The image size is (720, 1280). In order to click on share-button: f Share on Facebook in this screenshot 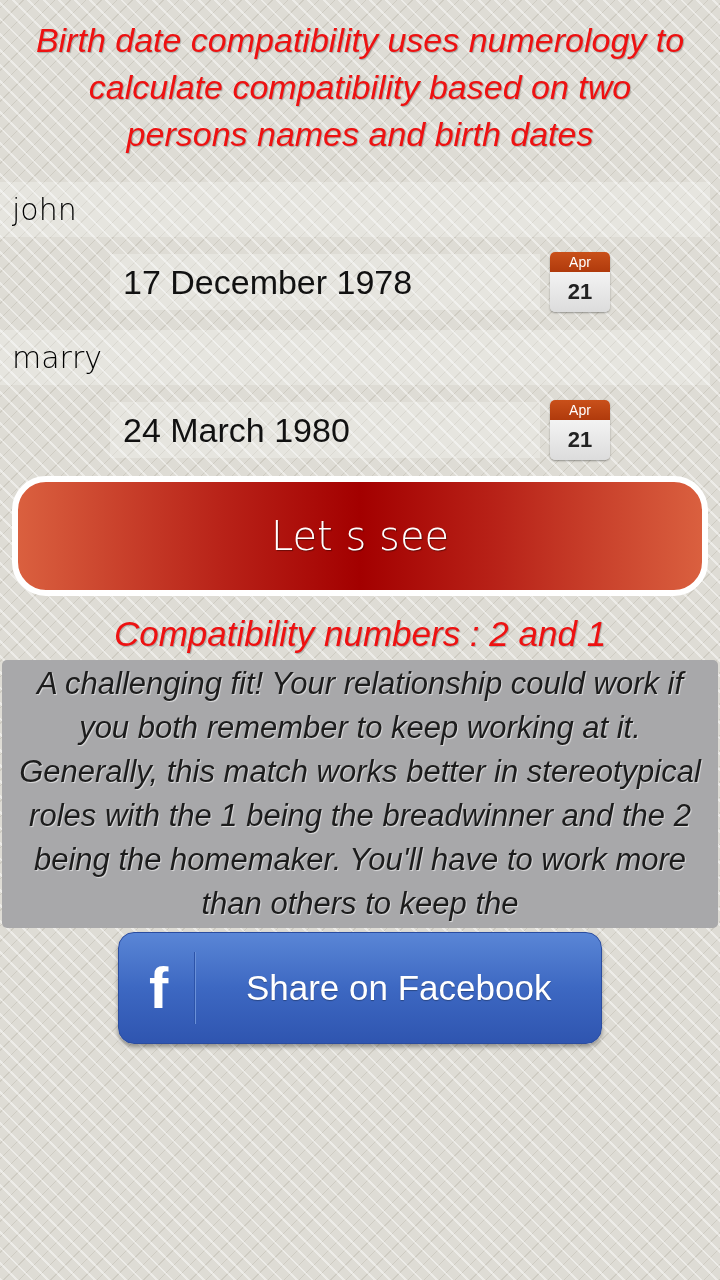, I will do `click(360, 988)`.